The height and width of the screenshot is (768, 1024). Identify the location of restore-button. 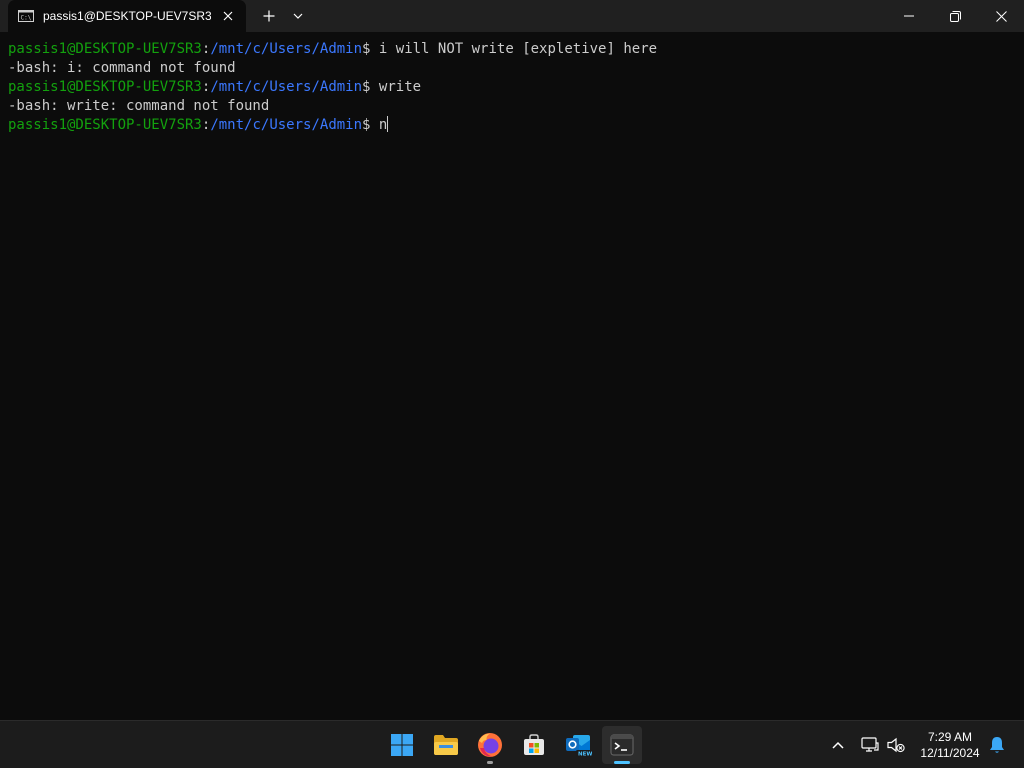
(955, 16).